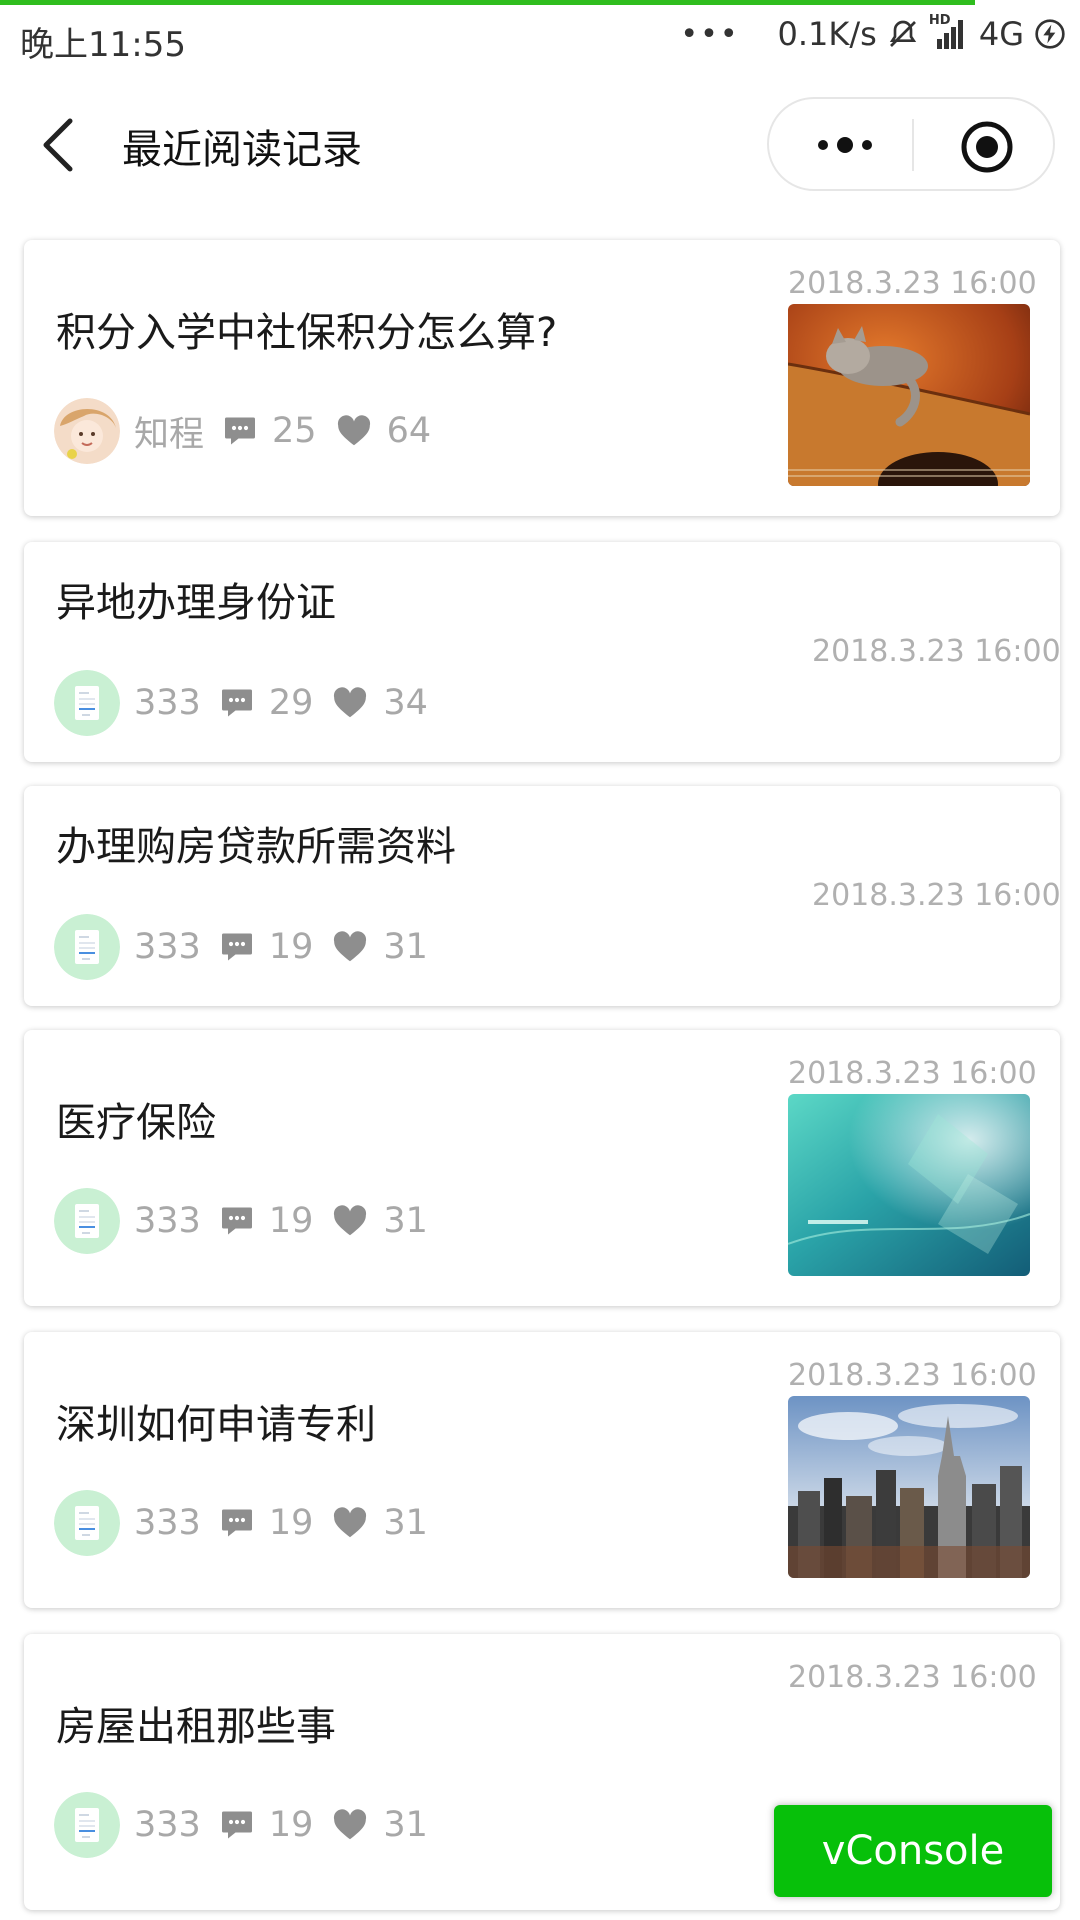 Image resolution: width=1080 pixels, height=1920 pixels. Describe the element at coordinates (903, 33) in the screenshot. I see `mute-bell-icon` at that location.